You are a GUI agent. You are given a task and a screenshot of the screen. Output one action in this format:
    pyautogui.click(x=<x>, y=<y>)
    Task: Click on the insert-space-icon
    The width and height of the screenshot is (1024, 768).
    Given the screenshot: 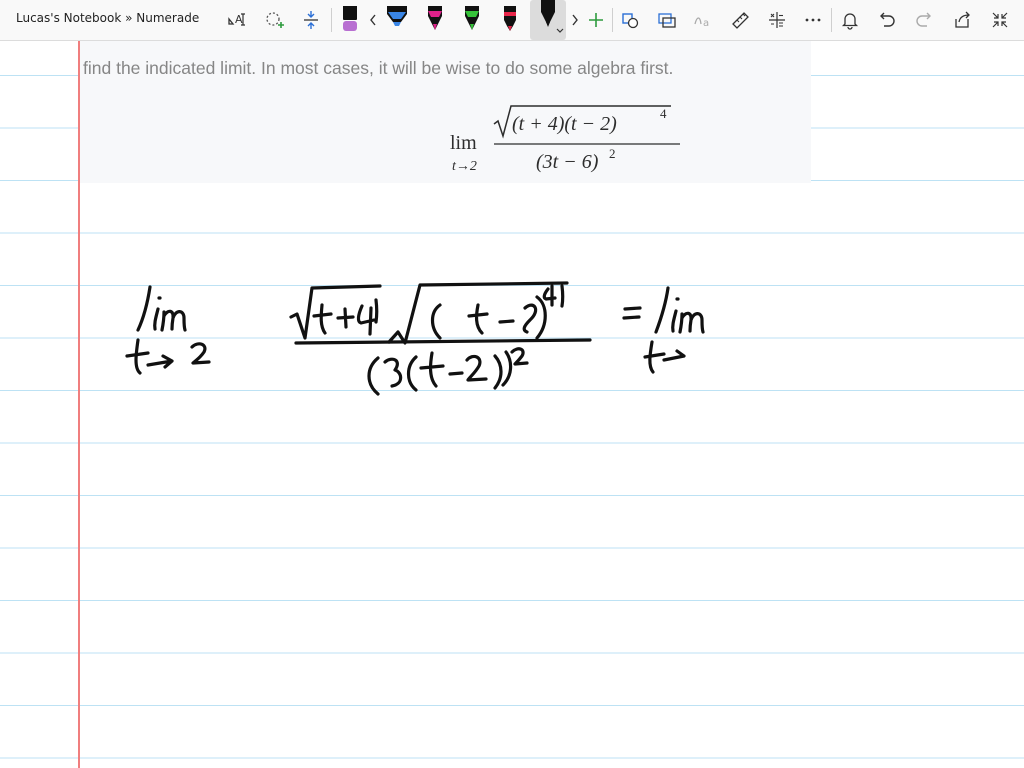 What is the action you would take?
    pyautogui.click(x=311, y=20)
    